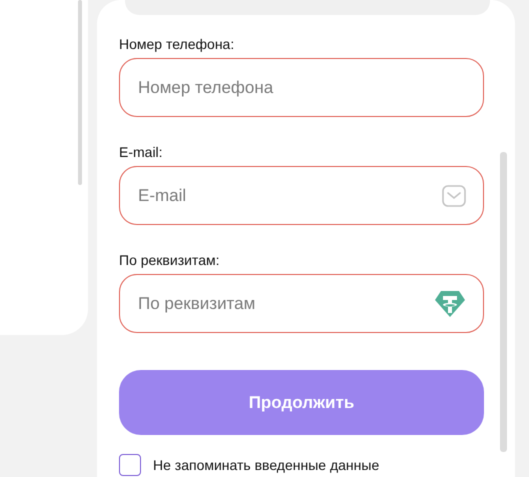 The width and height of the screenshot is (529, 477). Describe the element at coordinates (450, 304) in the screenshot. I see `tether-icon` at that location.